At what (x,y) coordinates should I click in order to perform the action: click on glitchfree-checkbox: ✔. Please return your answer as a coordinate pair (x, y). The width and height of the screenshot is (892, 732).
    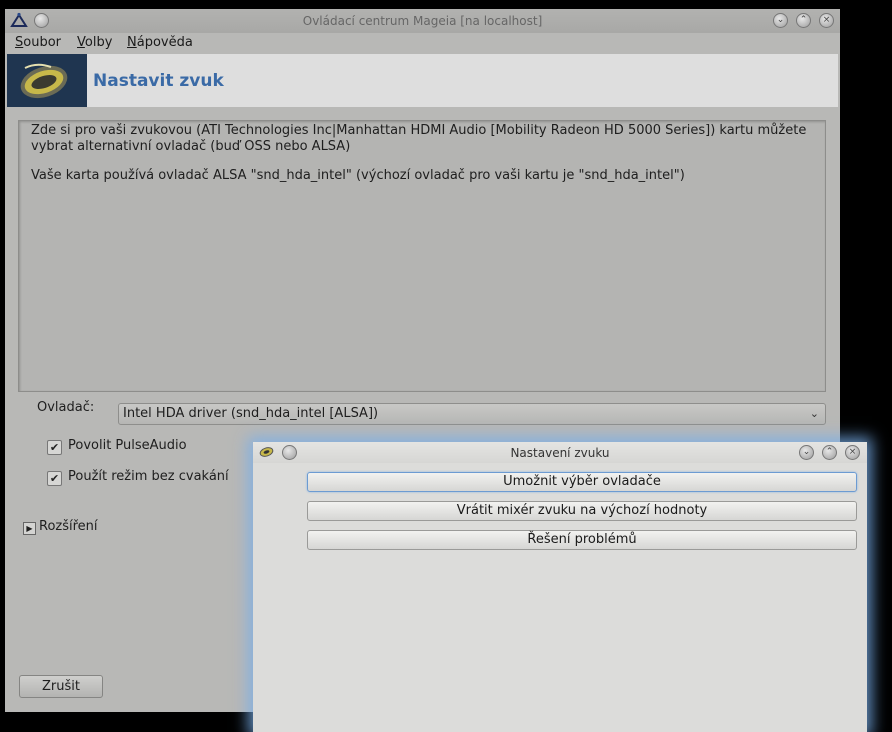
    Looking at the image, I should click on (54, 478).